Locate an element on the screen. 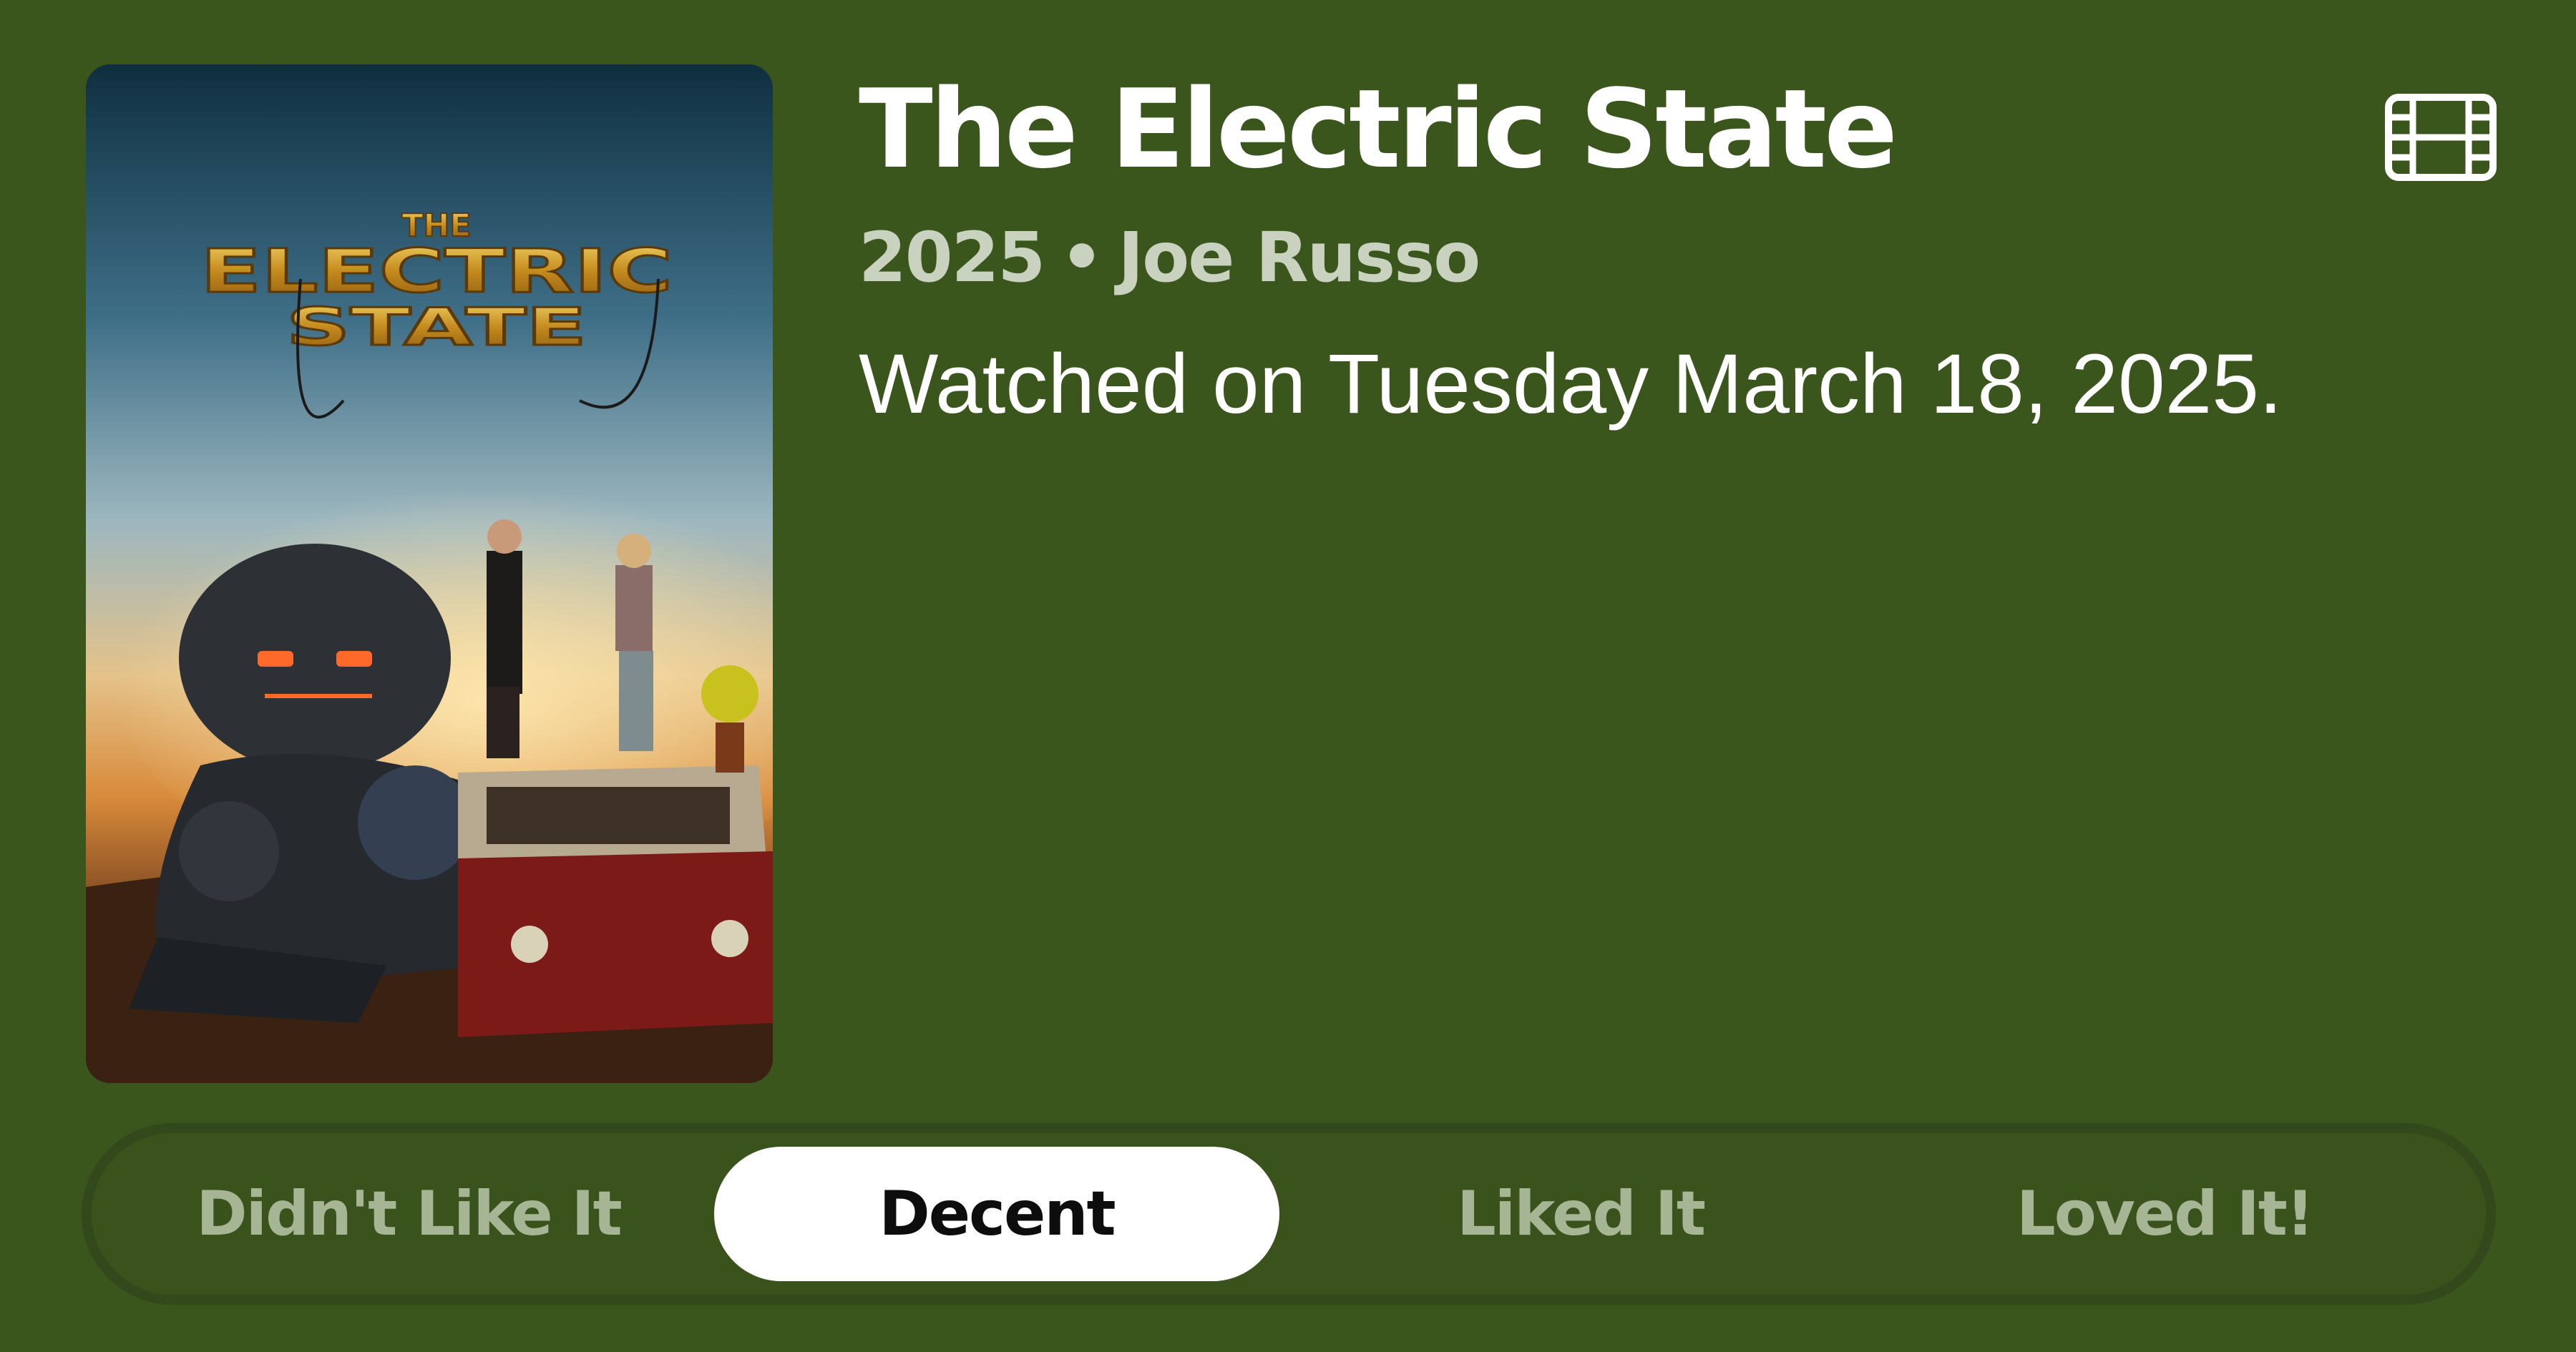 Image resolution: width=2576 pixels, height=1352 pixels. rating-option-liked-it: Liked It is located at coordinates (1580, 1214).